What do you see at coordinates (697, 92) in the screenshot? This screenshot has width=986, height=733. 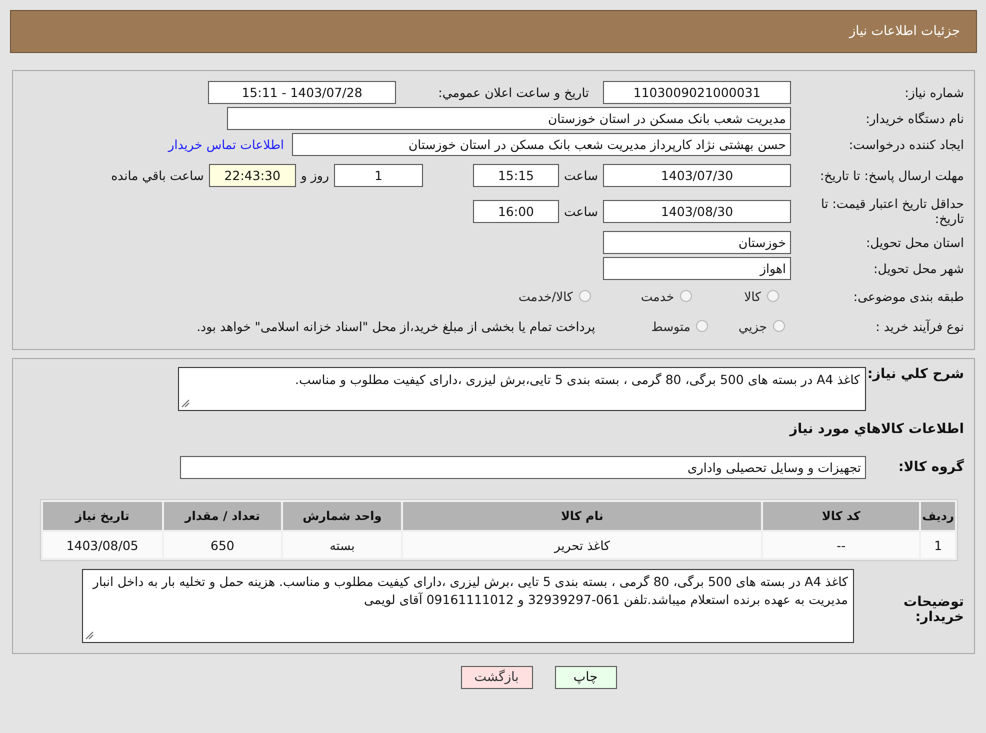 I see `text-field: 1103009021000031` at bounding box center [697, 92].